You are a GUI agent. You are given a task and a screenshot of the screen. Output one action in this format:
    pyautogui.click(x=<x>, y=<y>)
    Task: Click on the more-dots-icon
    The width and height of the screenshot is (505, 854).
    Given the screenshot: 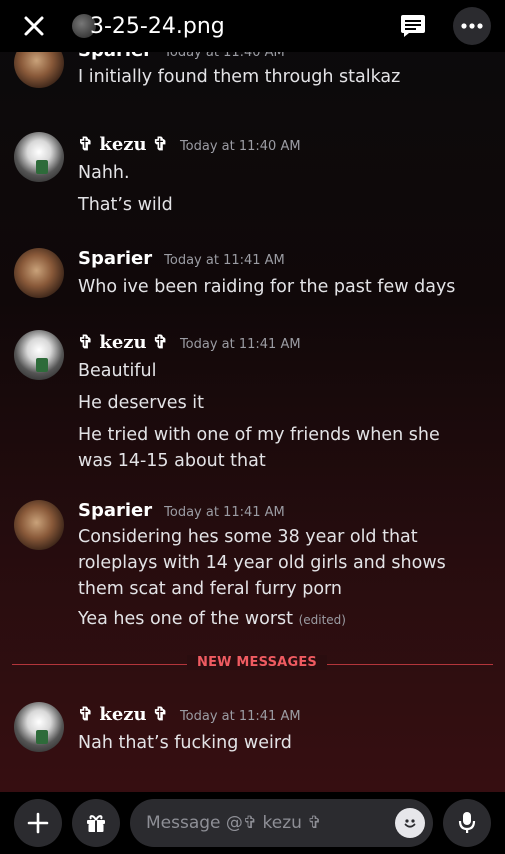 What is the action you would take?
    pyautogui.click(x=472, y=26)
    